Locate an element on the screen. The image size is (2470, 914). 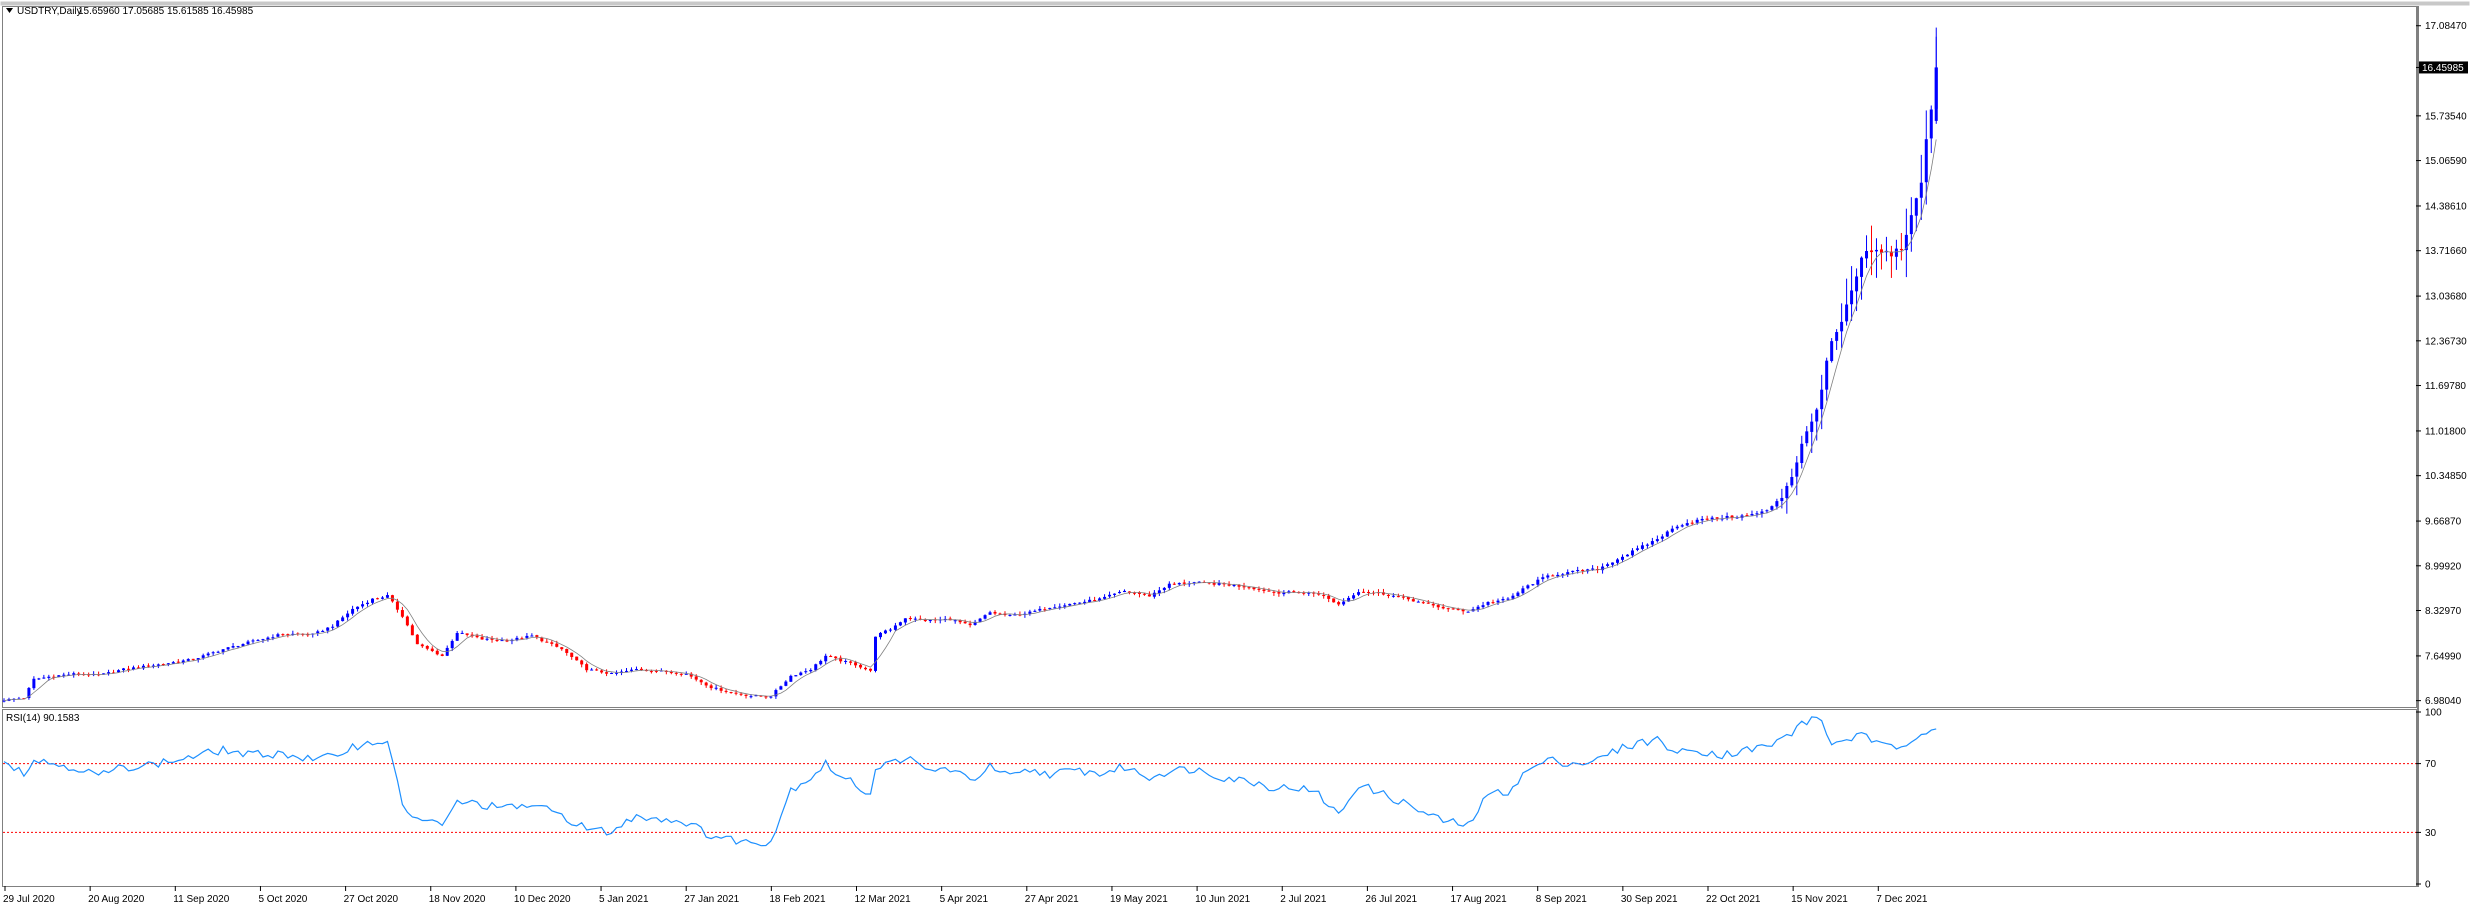
y-tick-label: 8.99920 is located at coordinates (2443, 566).